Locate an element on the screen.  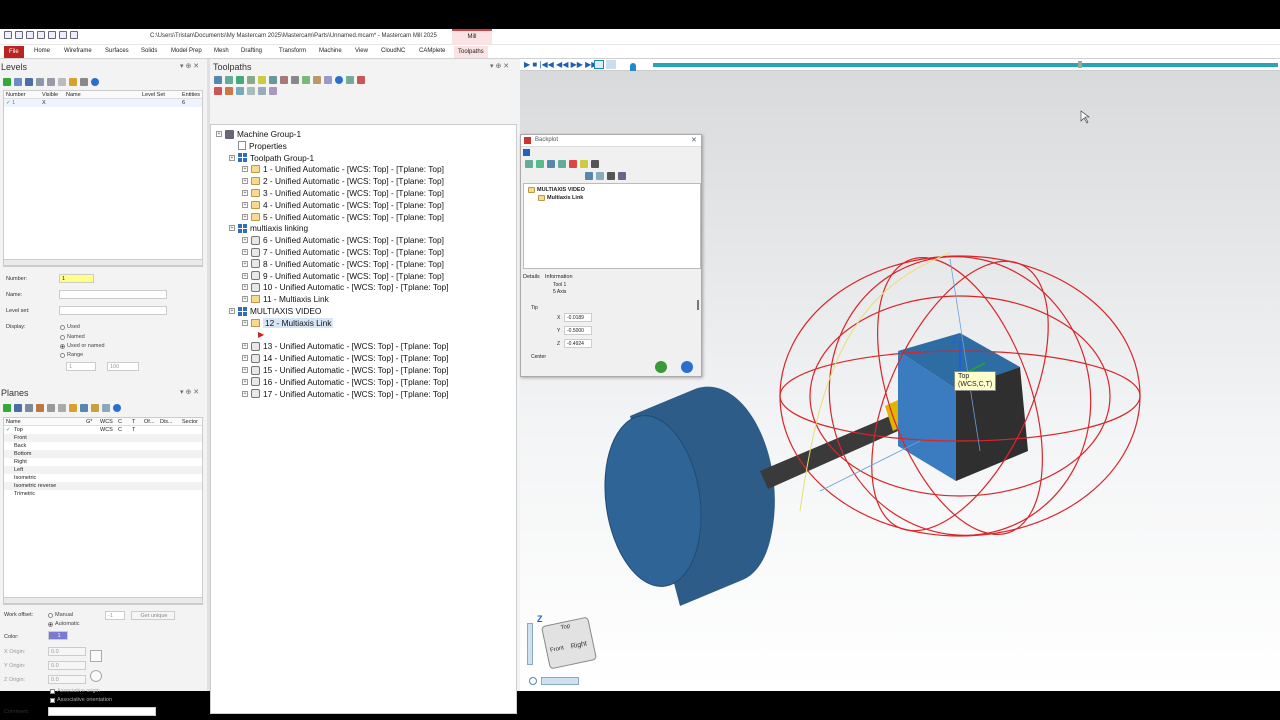
associative-orientation-checkbox: Associative orientation is located at coordinates (81, 700).